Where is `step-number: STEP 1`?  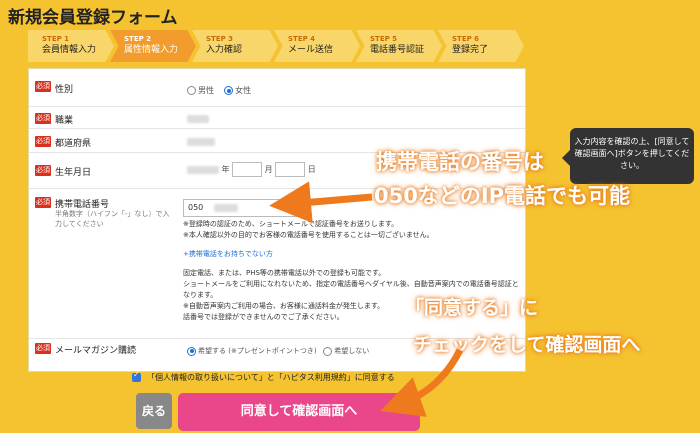
step-number: STEP 1 is located at coordinates (56, 39).